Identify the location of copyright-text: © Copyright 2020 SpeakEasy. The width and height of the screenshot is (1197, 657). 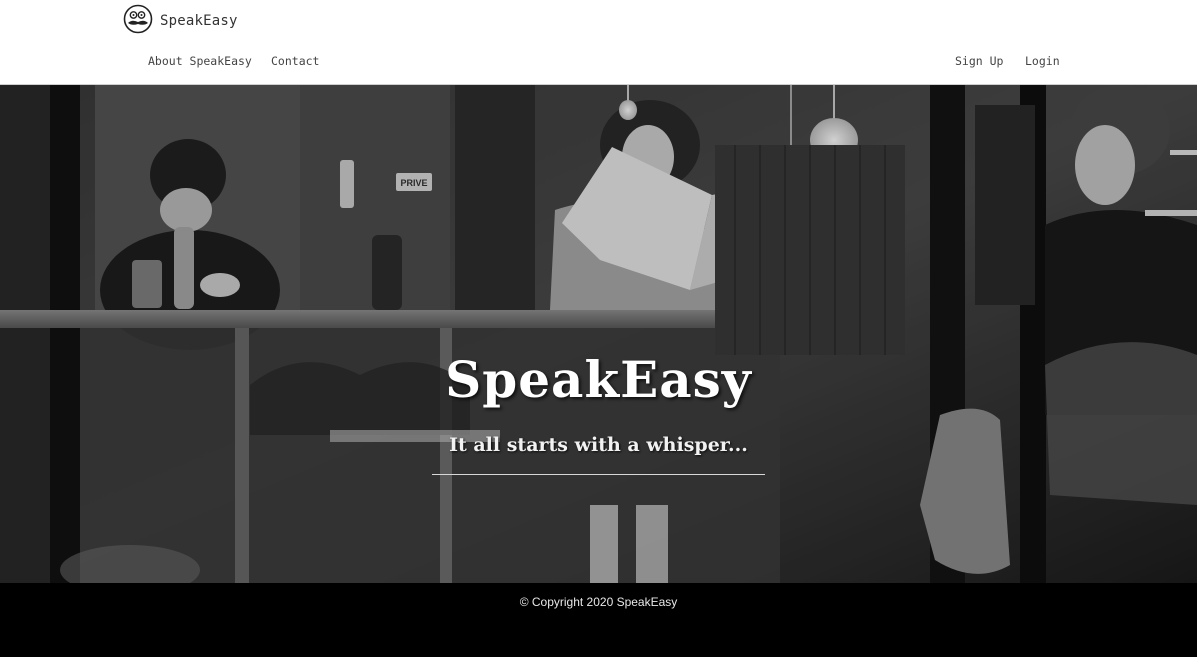
(598, 602).